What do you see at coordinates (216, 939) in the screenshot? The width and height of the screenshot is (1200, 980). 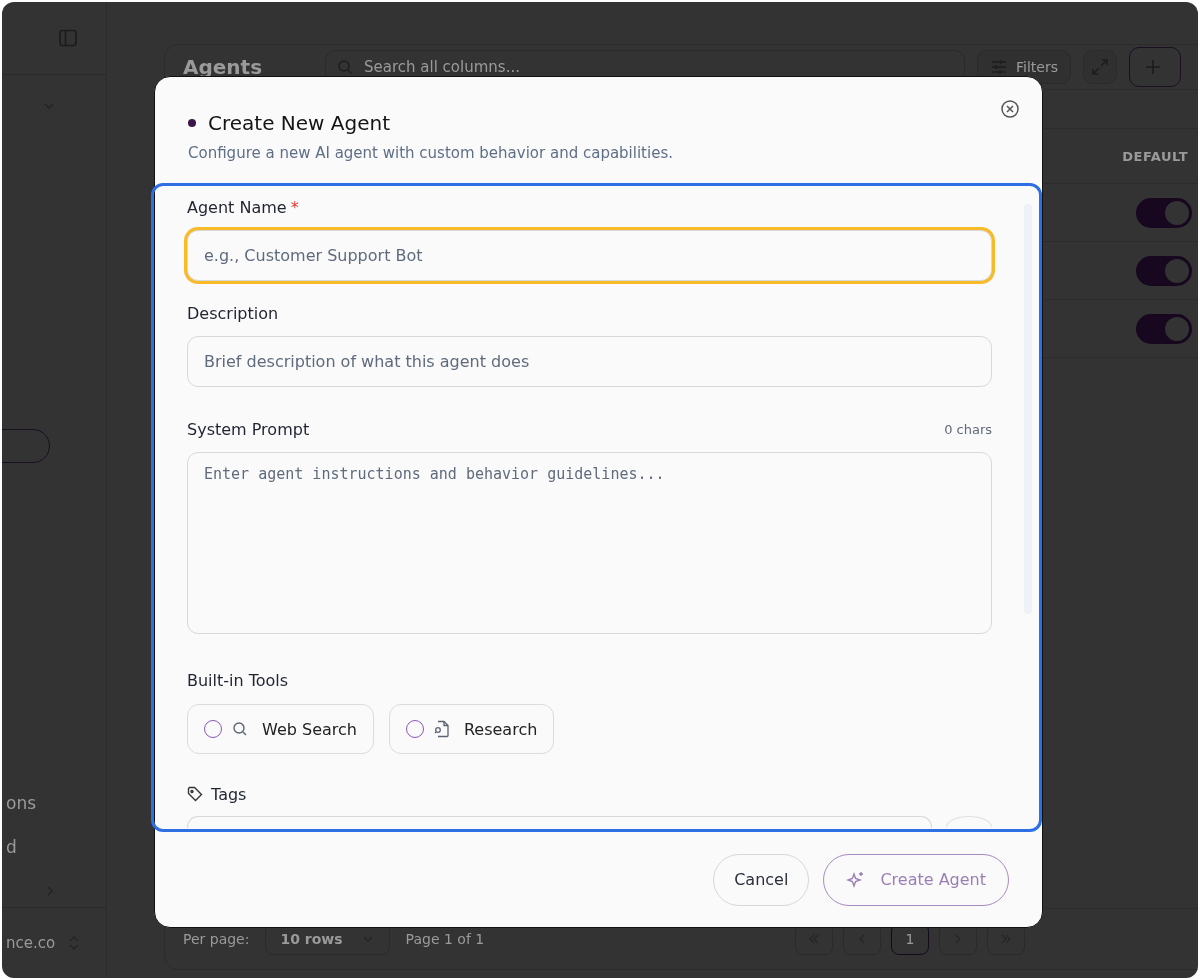 I see `per-page-label: Per page:` at bounding box center [216, 939].